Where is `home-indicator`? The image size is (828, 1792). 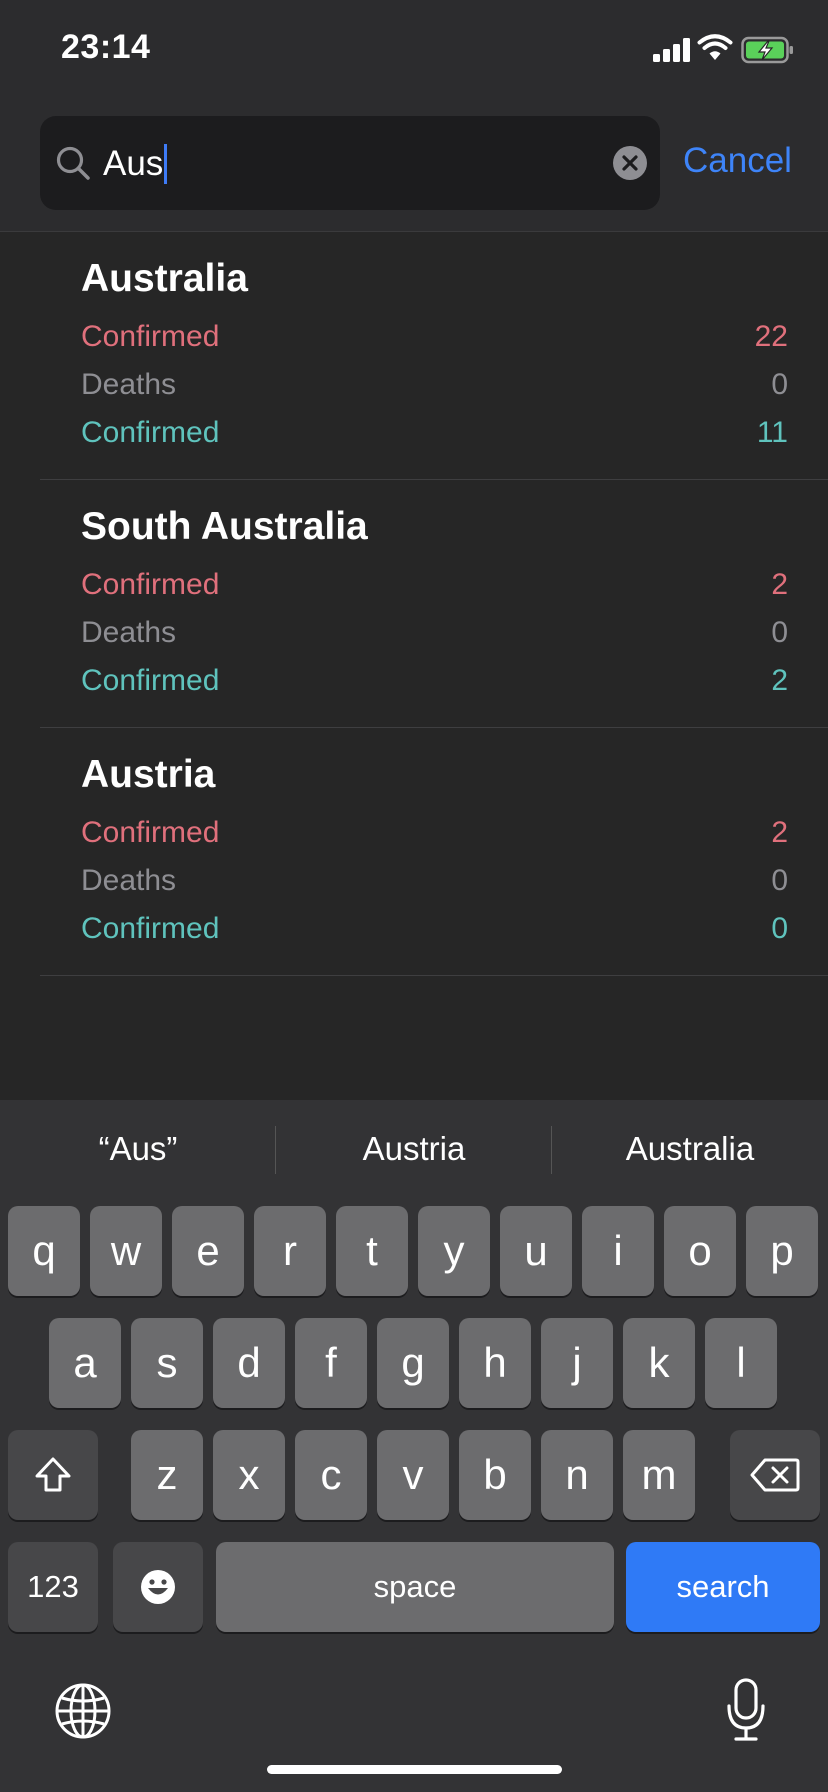
home-indicator is located at coordinates (414, 1769).